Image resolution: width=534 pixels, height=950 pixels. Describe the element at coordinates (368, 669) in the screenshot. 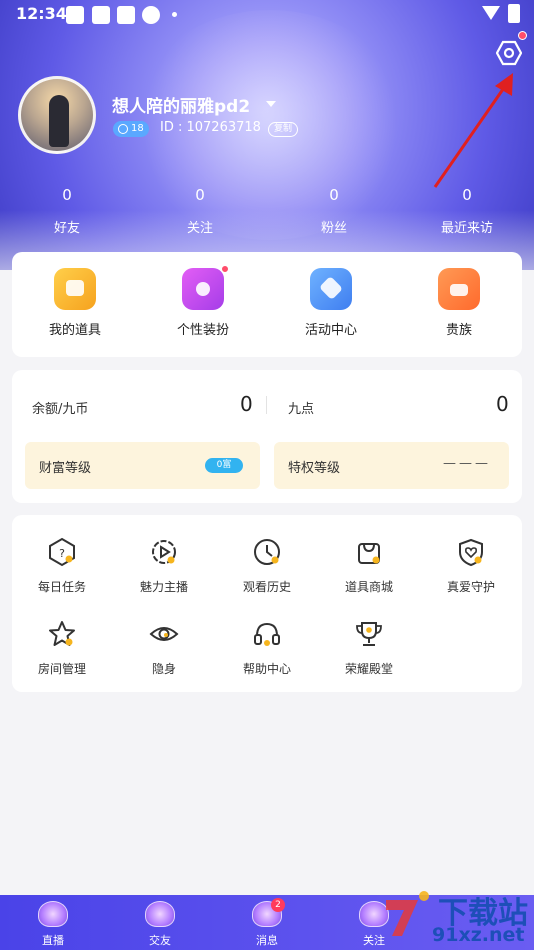

I see `grid-item-label: 荣耀殿堂` at that location.